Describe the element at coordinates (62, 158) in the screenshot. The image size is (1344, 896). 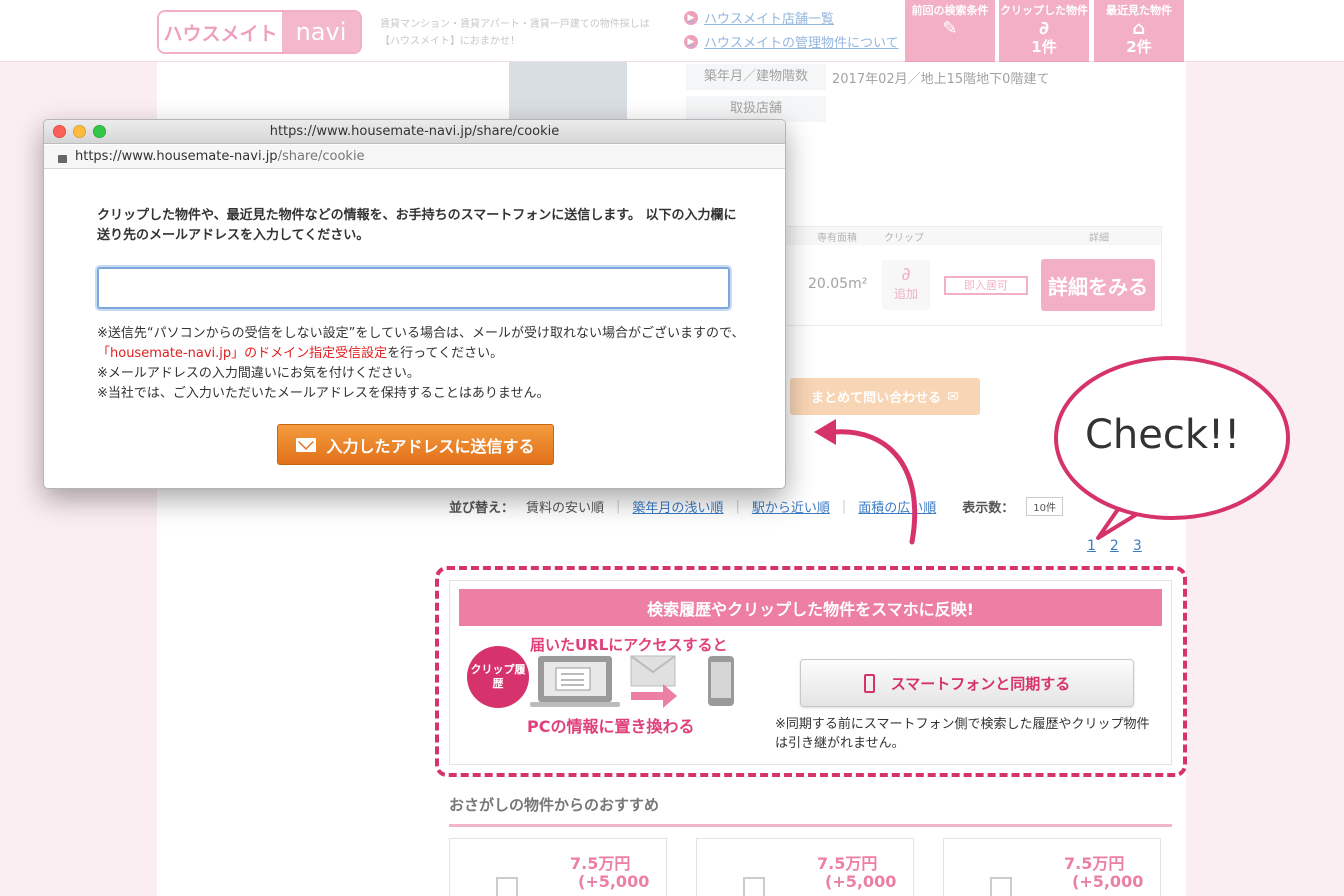
I see `lock-icon` at that location.